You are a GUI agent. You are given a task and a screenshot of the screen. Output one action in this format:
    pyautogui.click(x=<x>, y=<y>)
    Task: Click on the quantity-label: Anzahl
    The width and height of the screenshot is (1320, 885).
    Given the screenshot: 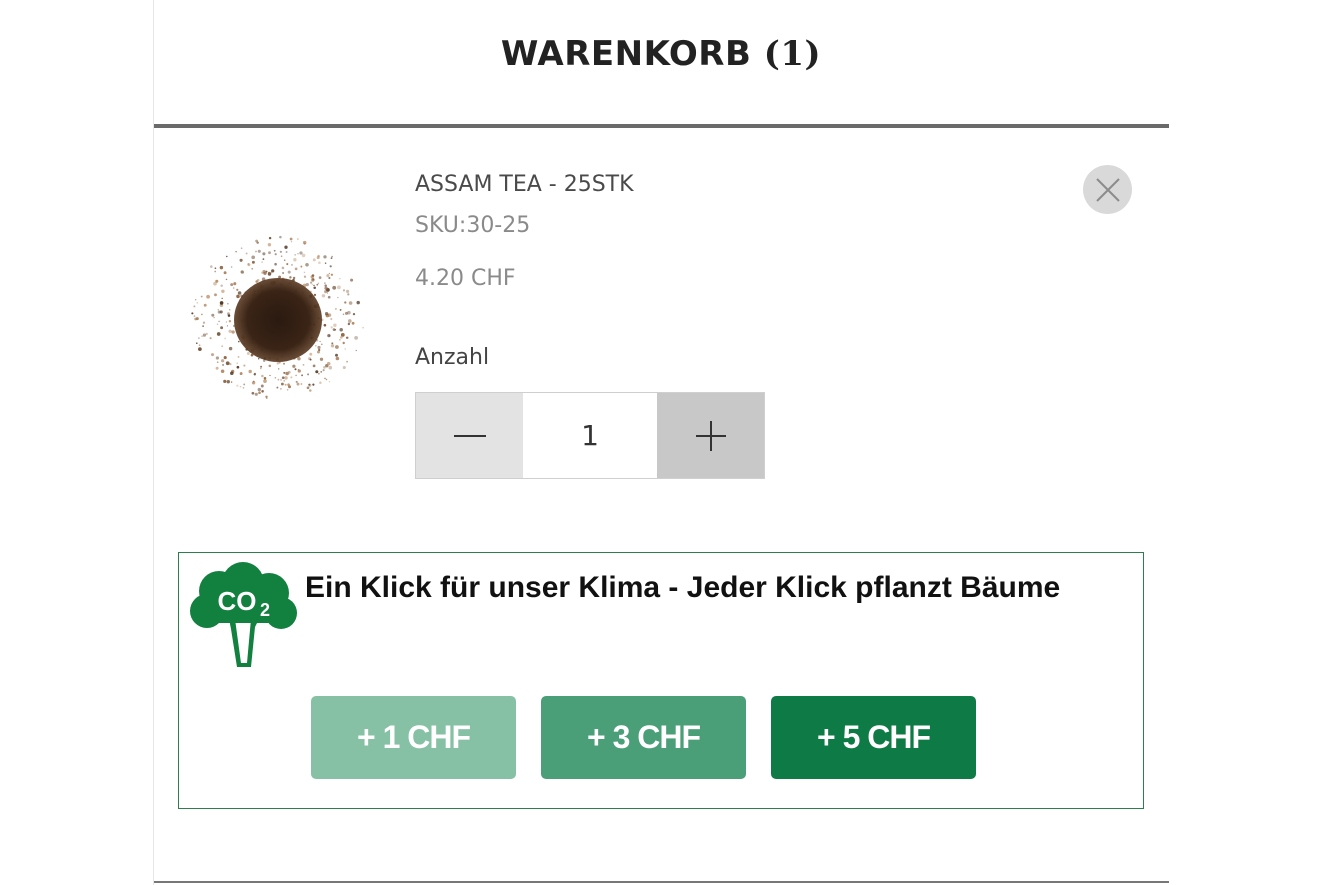 What is the action you would take?
    pyautogui.click(x=452, y=357)
    